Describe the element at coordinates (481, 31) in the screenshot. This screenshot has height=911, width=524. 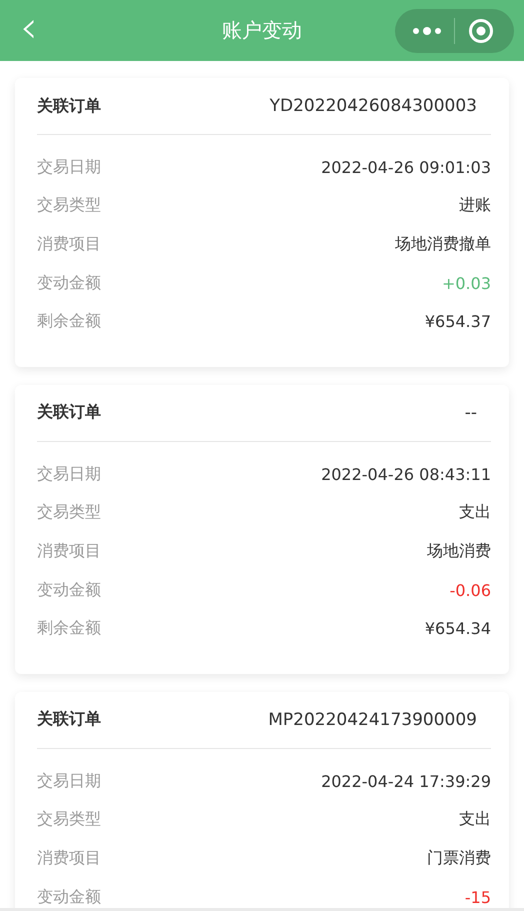
I see `close-icon` at that location.